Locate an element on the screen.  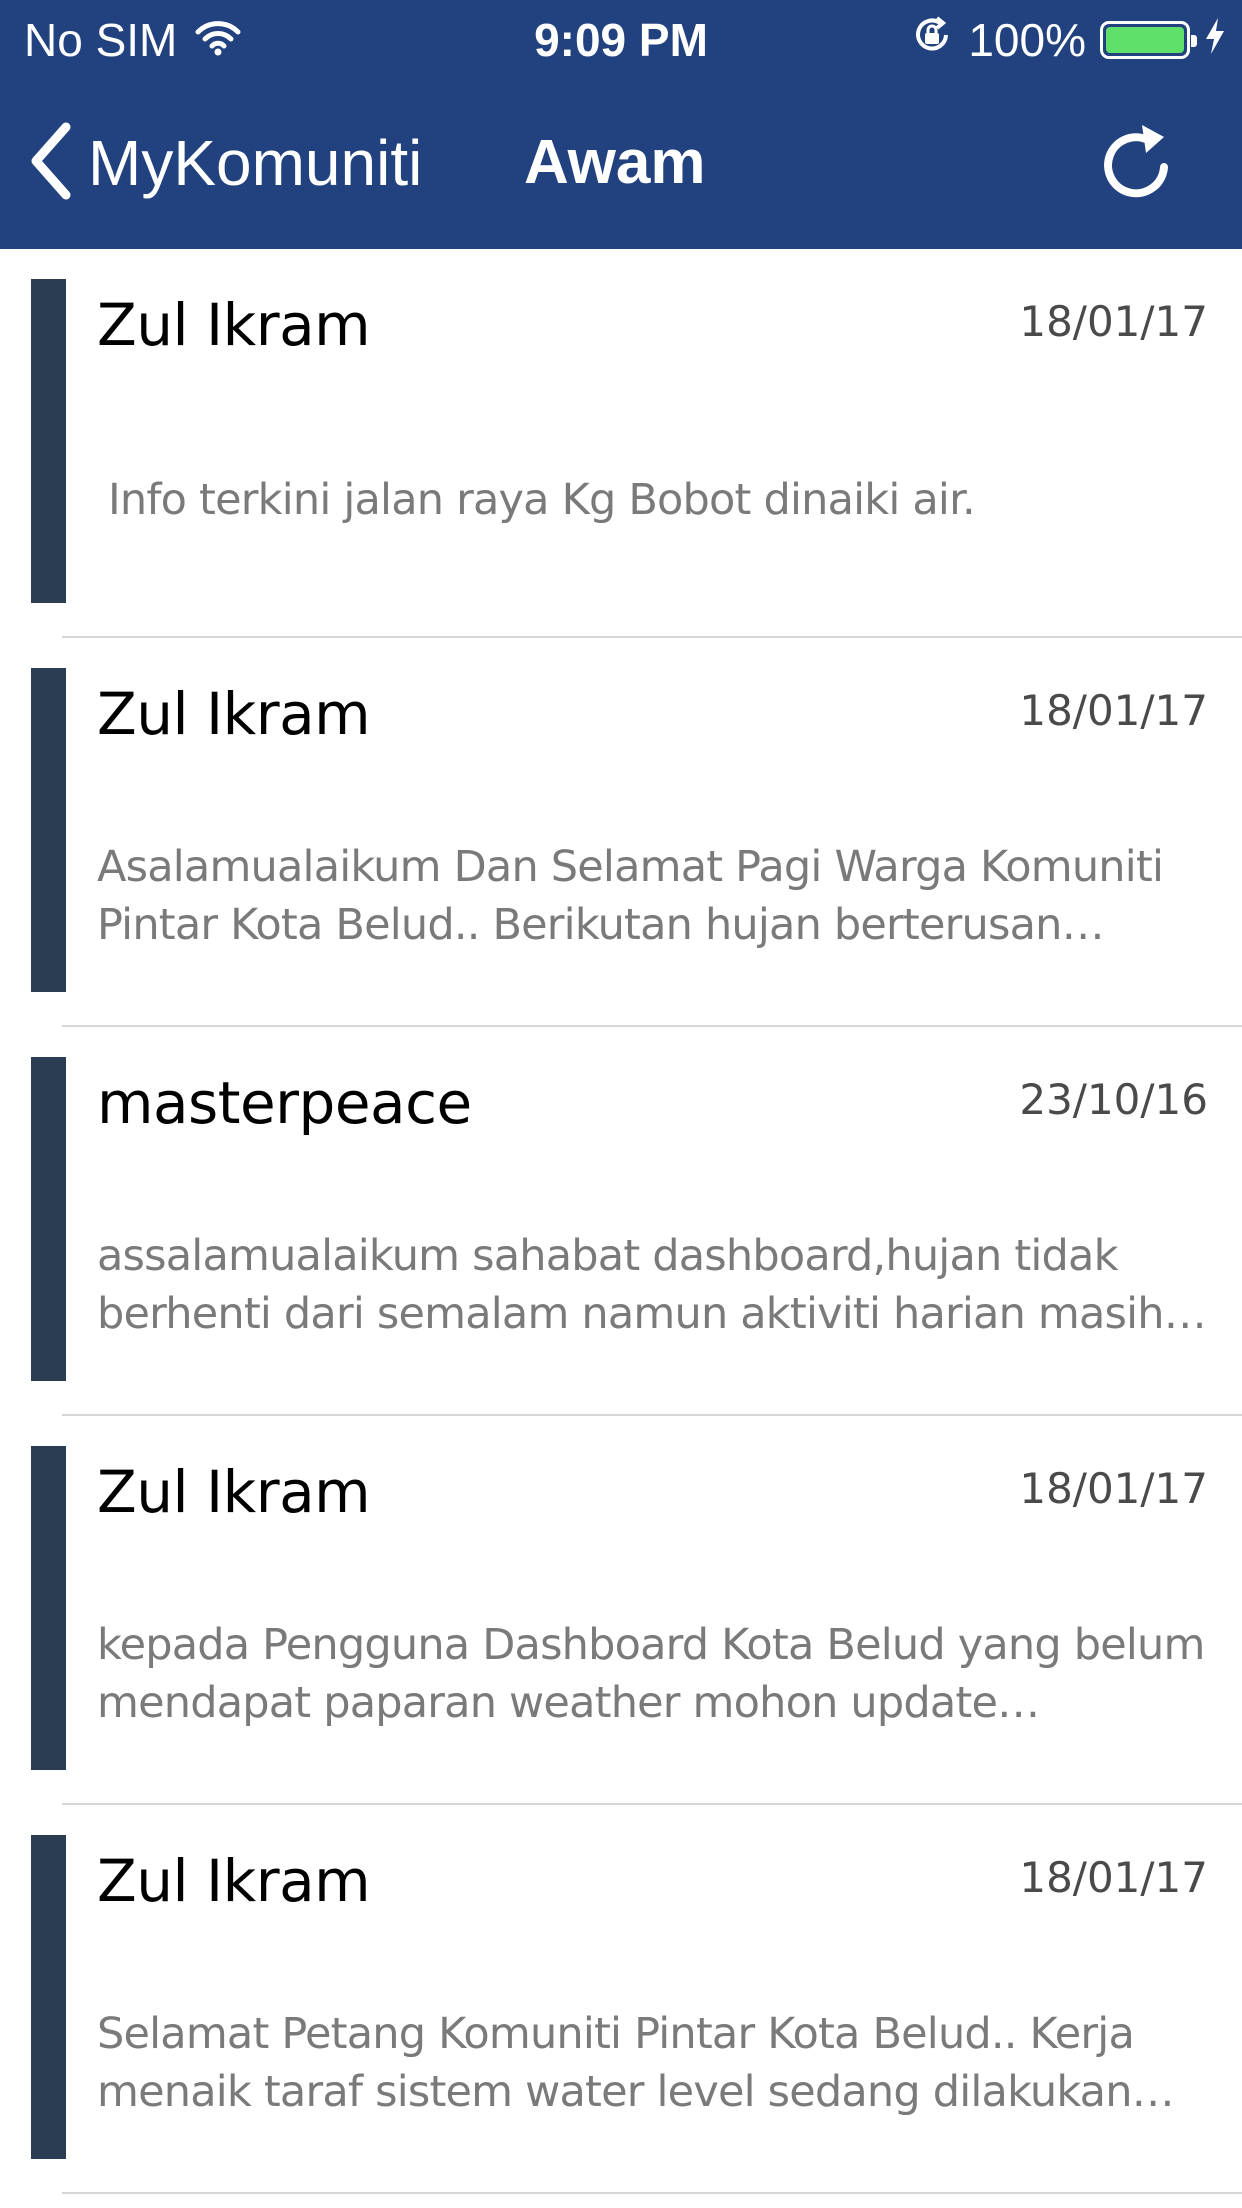
refresh-button is located at coordinates (1138, 162).